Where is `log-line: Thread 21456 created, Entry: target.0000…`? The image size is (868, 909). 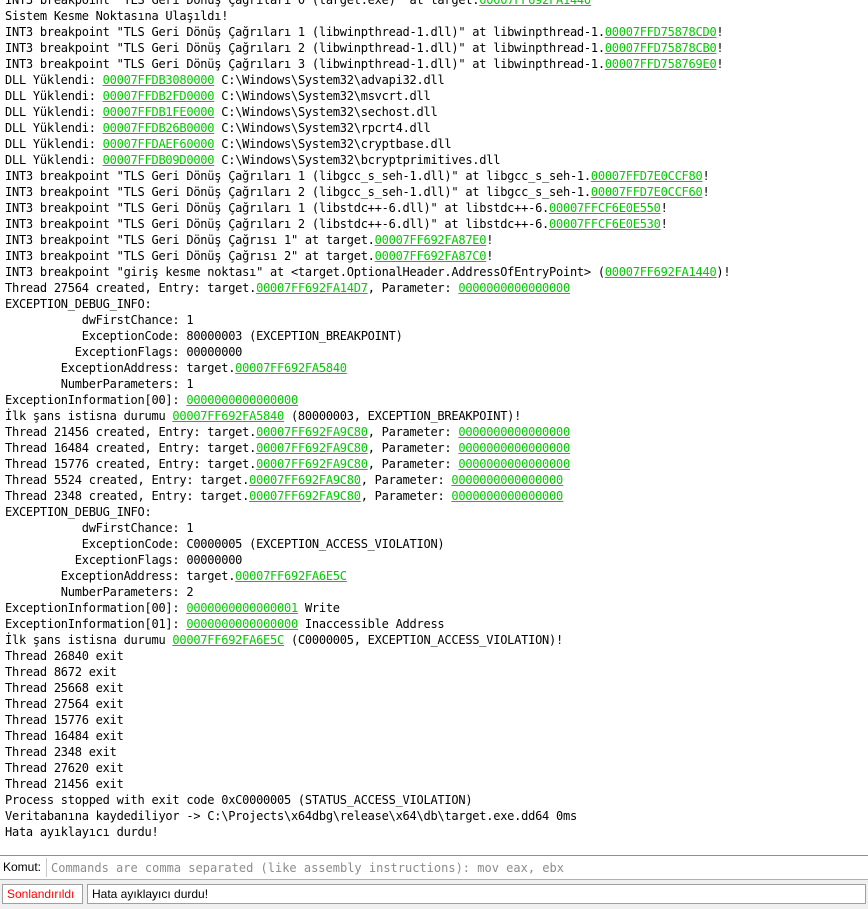
log-line: Thread 21456 created, Entry: target.0000… is located at coordinates (434, 432).